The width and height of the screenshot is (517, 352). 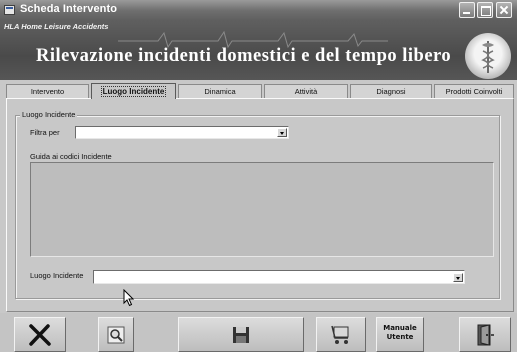 I want to click on tab-diagnosi: Diagnosi, so click(x=391, y=91).